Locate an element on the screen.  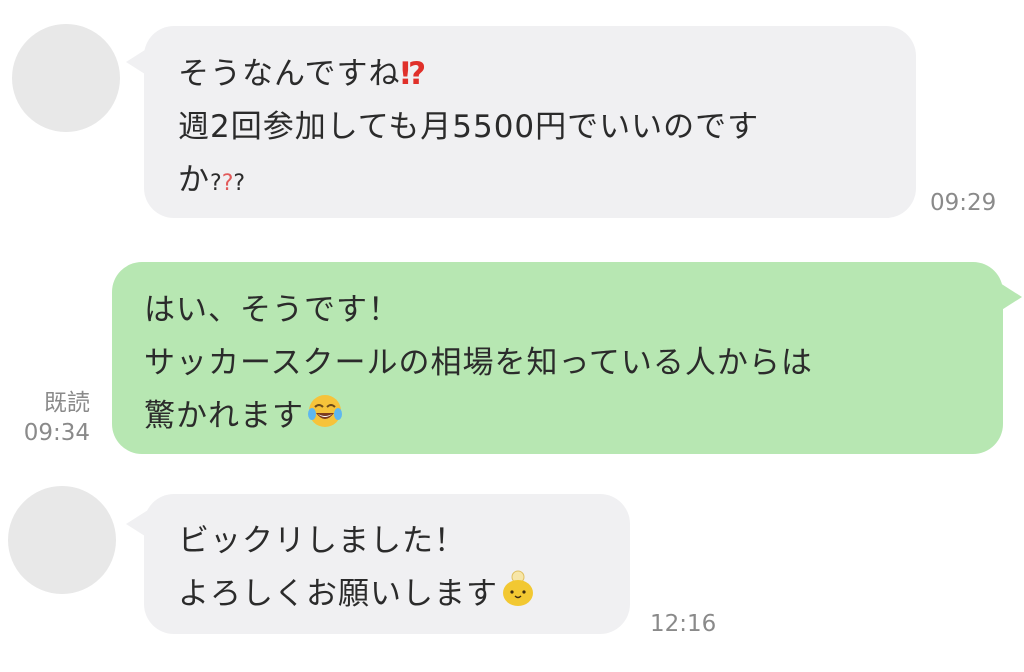
message-line: サッカースクールの相場を知っている人からは is located at coordinates (478, 363).